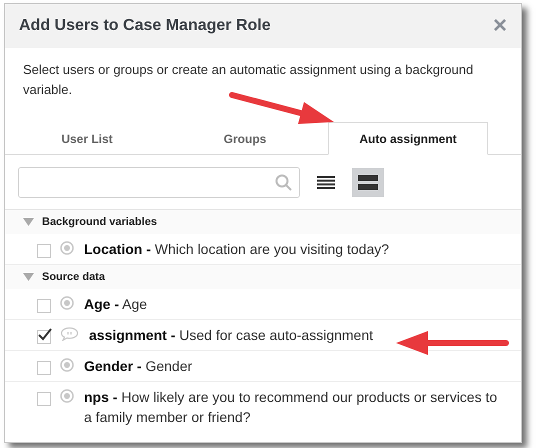 Image resolution: width=544 pixels, height=448 pixels. I want to click on item-text: Gender - Gender, so click(138, 366).